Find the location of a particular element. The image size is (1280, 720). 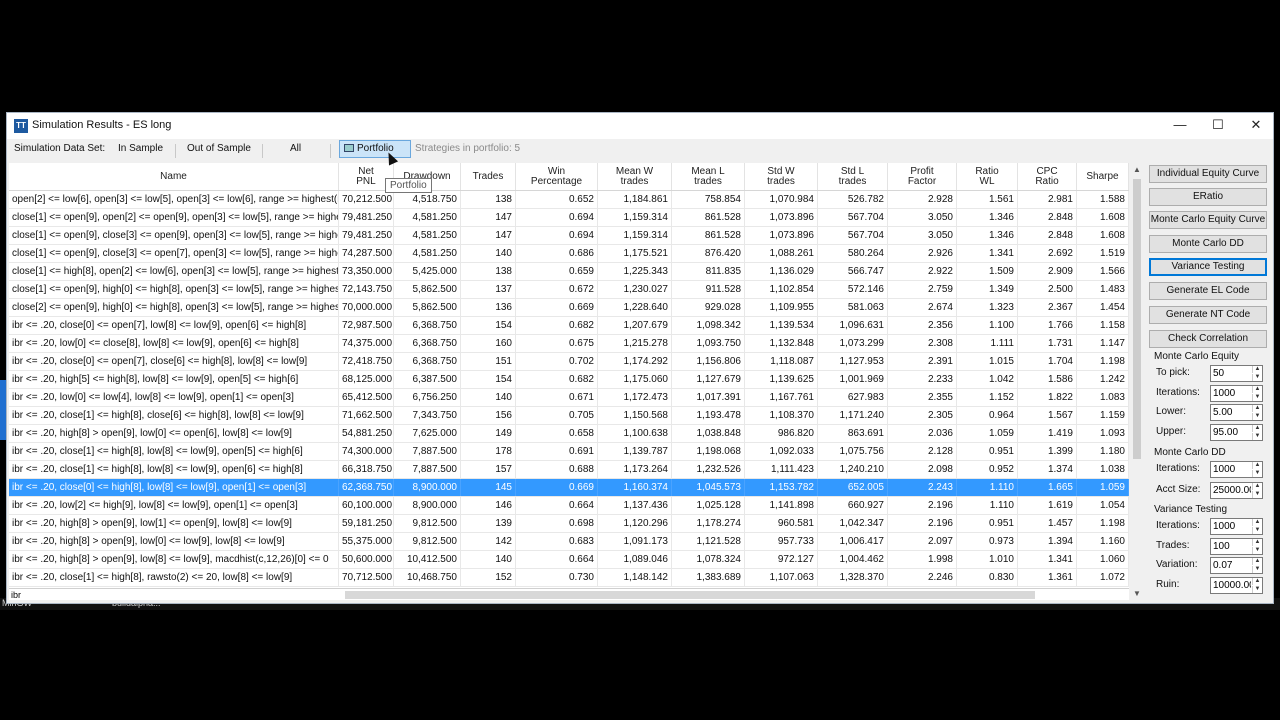

upper-stepper: ▲▼ is located at coordinates (1236, 432).